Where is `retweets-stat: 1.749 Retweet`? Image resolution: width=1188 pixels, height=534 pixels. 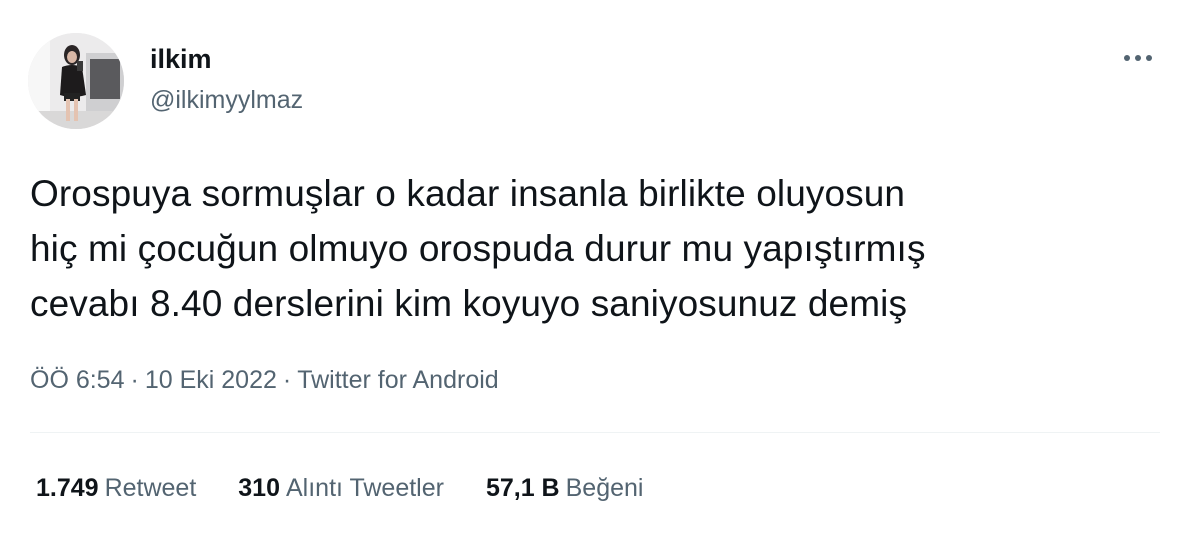 retweets-stat: 1.749 Retweet is located at coordinates (116, 488).